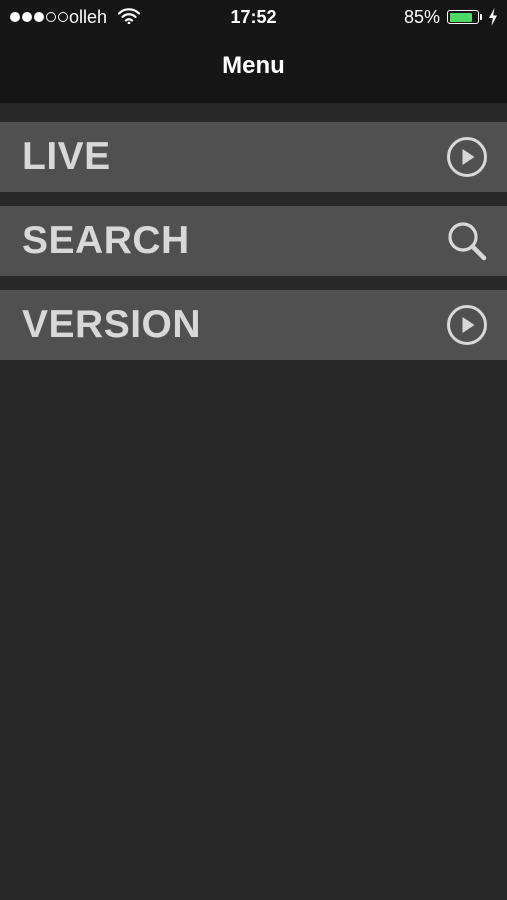 This screenshot has height=900, width=507. Describe the element at coordinates (66, 156) in the screenshot. I see `menu-item-label: LIVE` at that location.